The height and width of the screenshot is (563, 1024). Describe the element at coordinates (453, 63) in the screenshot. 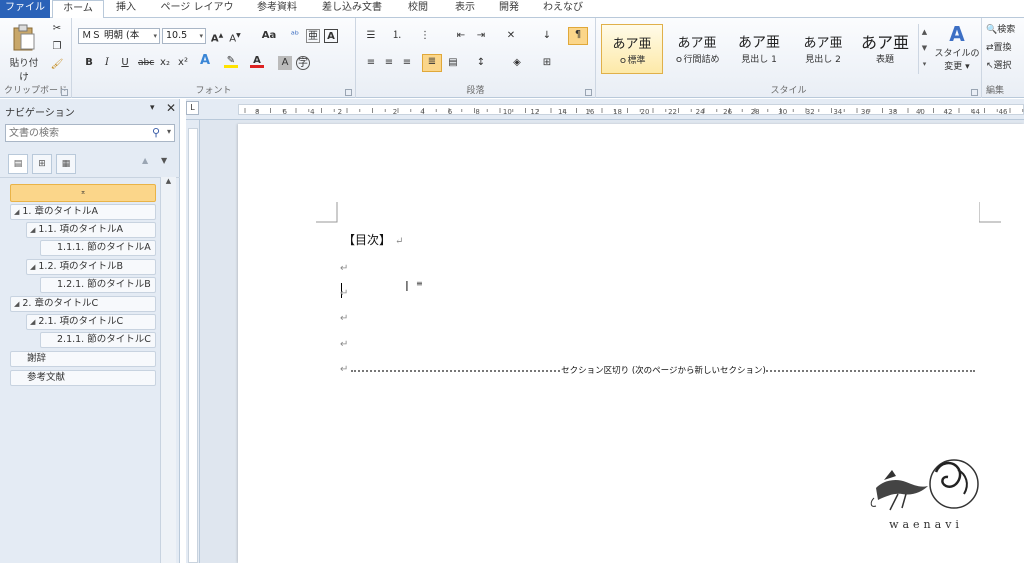

I see `distributed-icon: ▤` at that location.